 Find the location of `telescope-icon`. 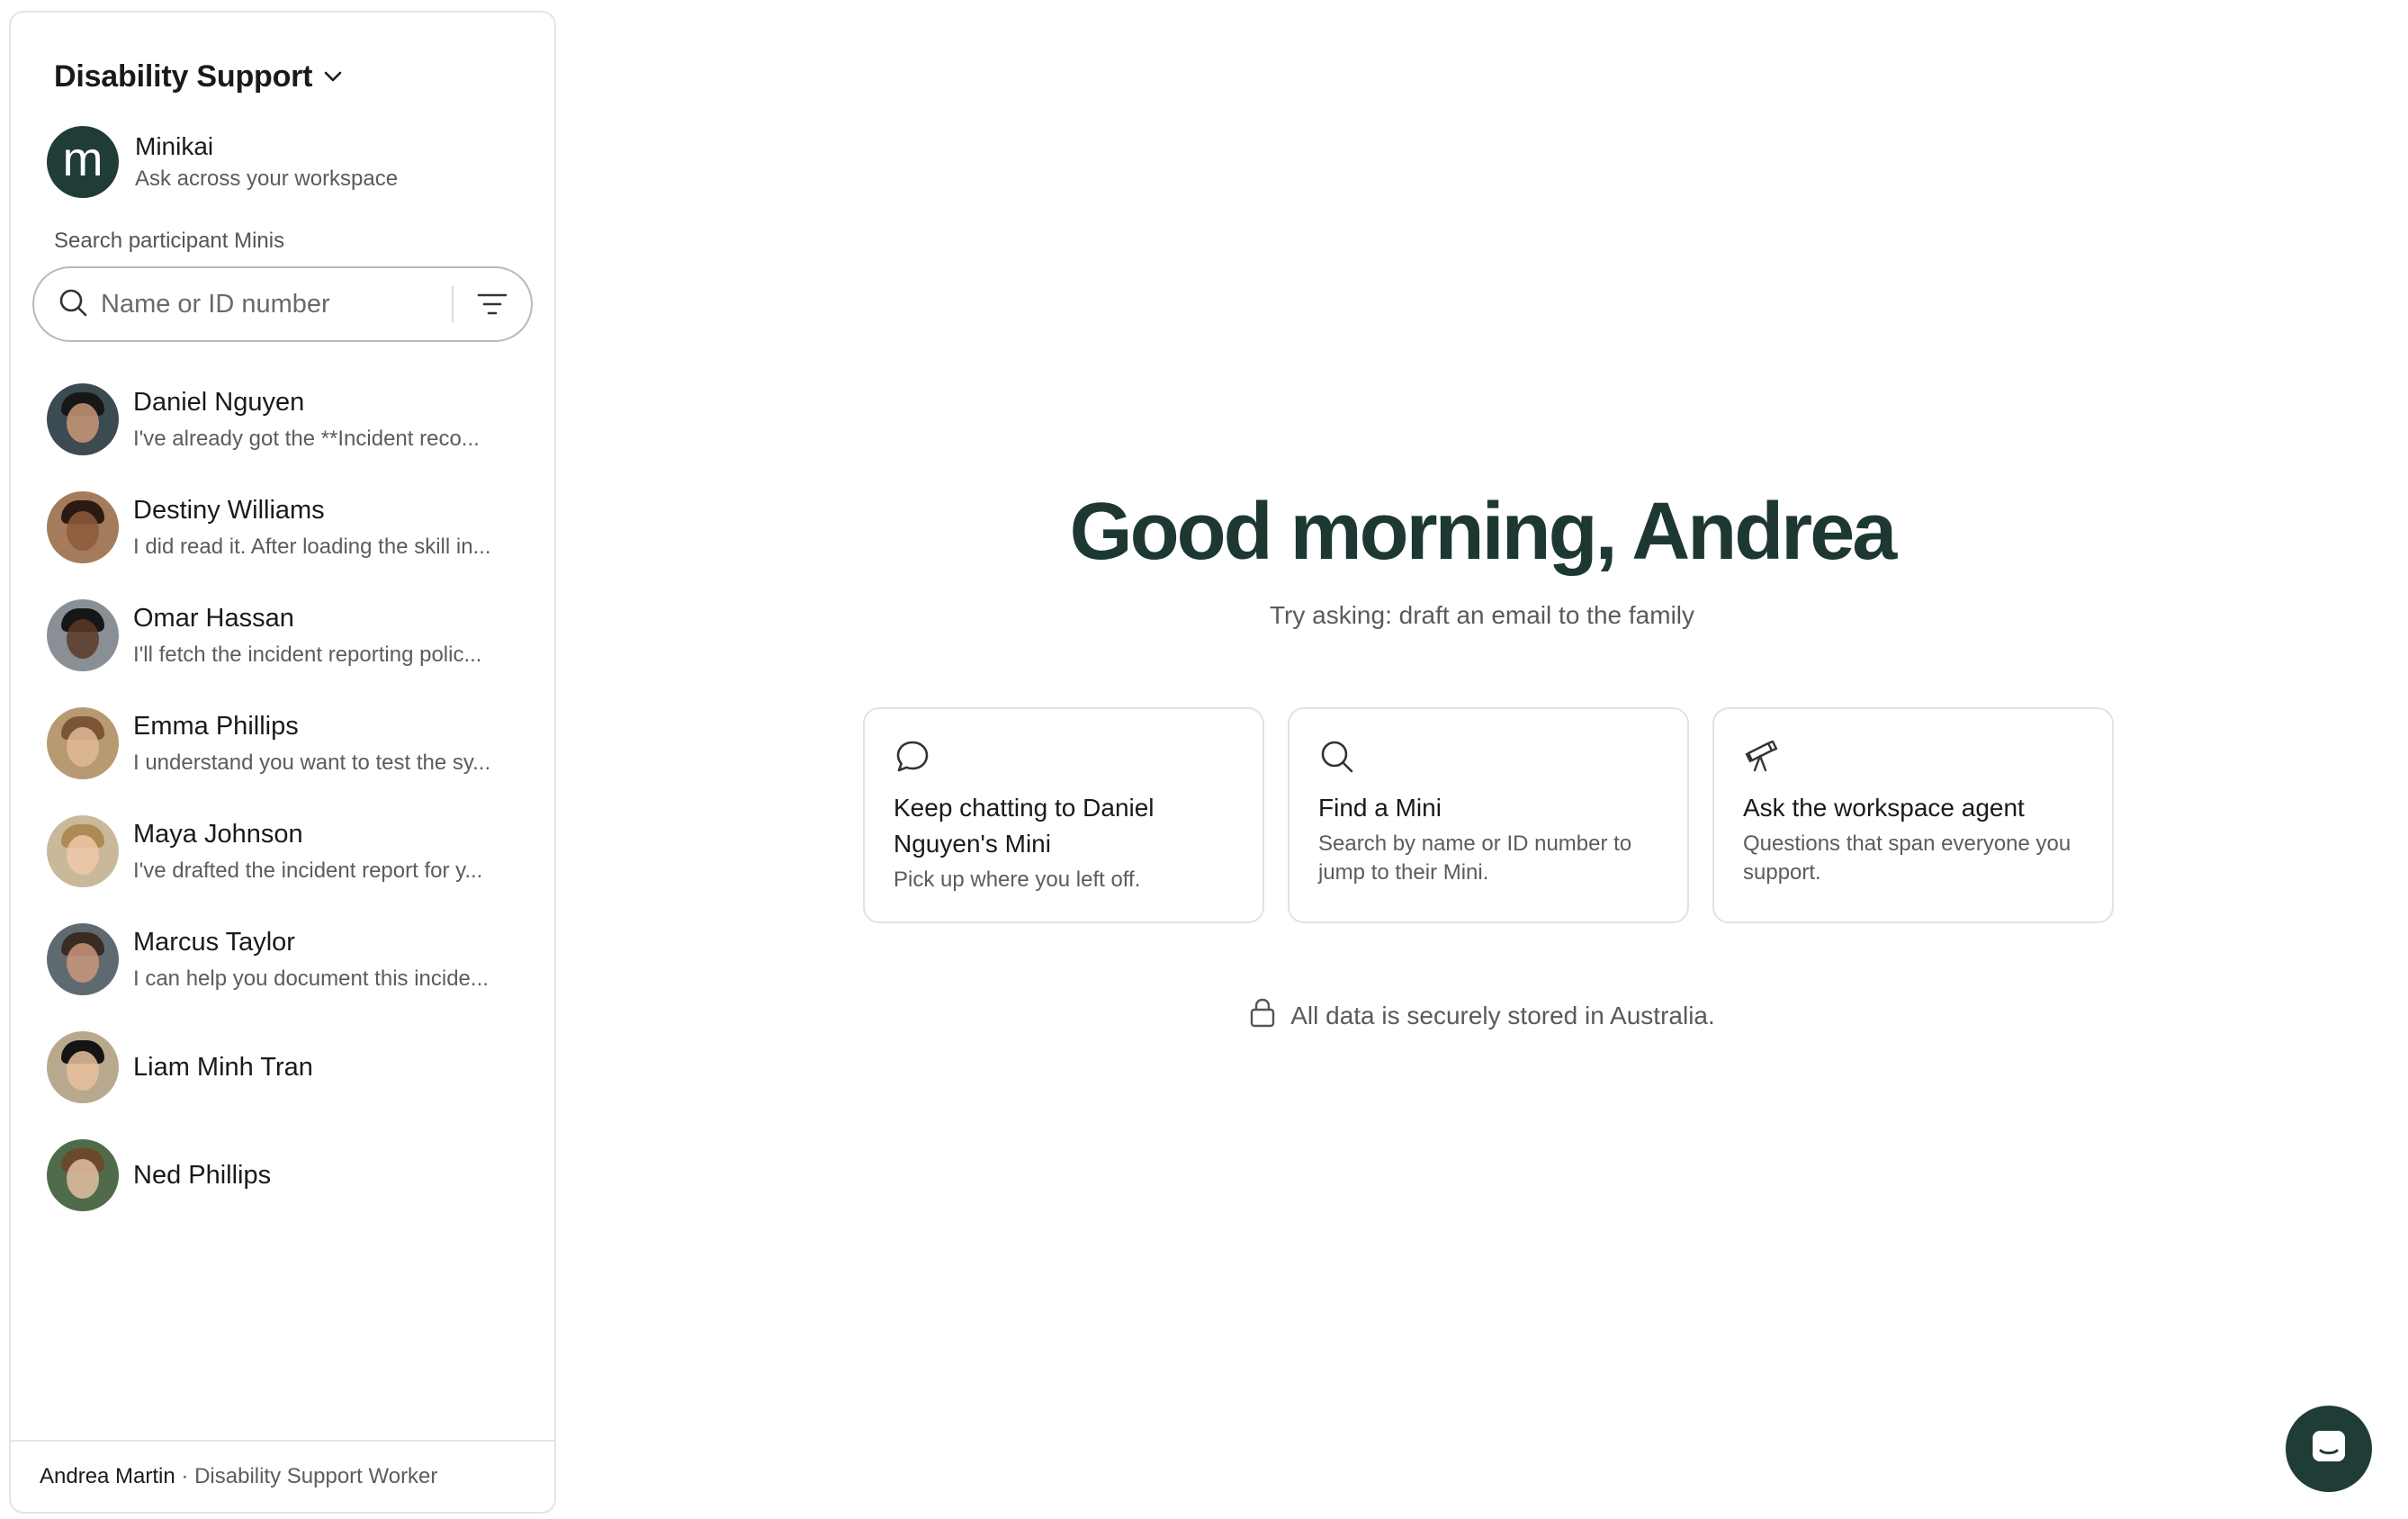

telescope-icon is located at coordinates (1914, 757).